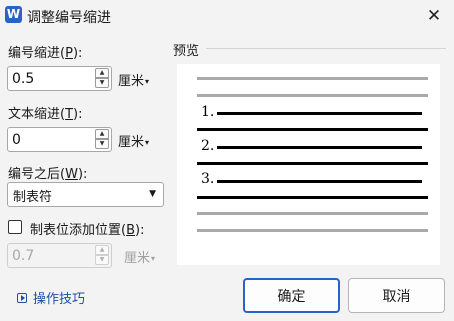 Image resolution: width=454 pixels, height=321 pixels. I want to click on number-indent-stepper: ▲ ▼, so click(59, 78).